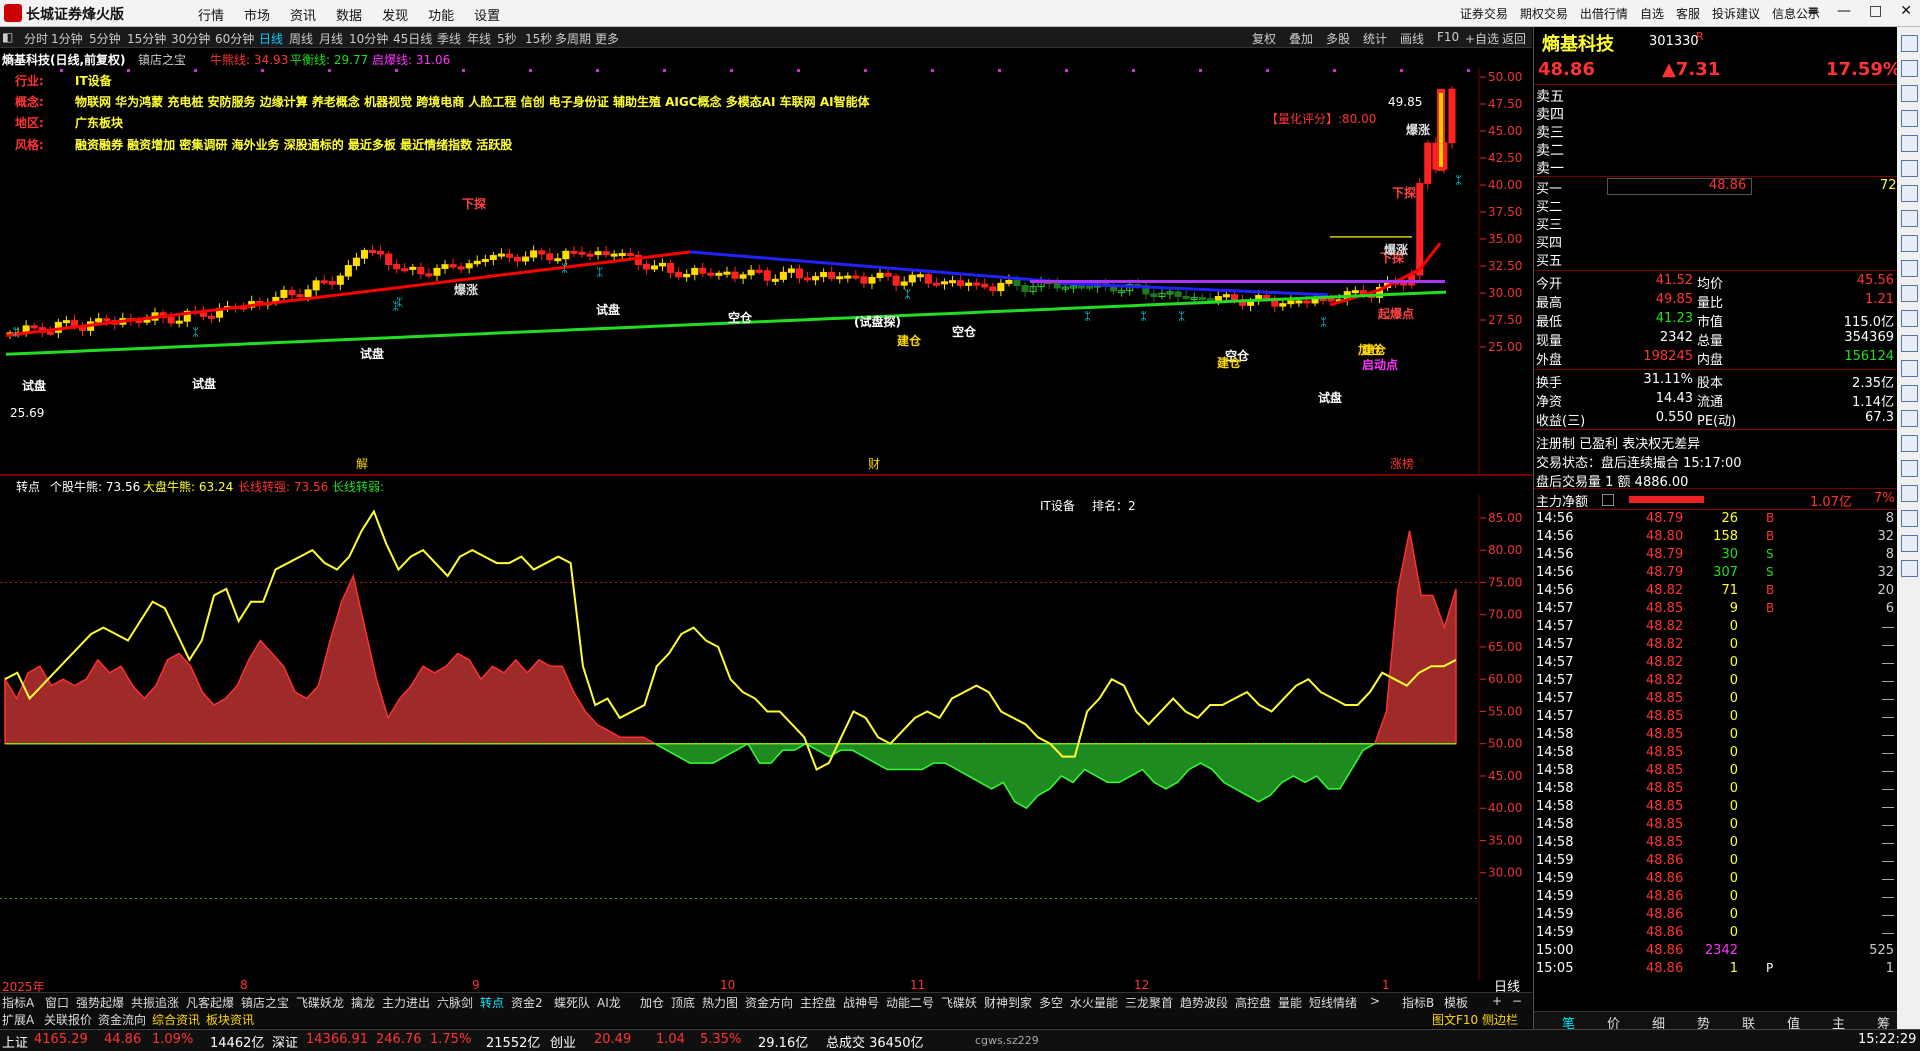 This screenshot has height=1051, width=1920. What do you see at coordinates (455, 1002) in the screenshot?
I see `indicator-tab: 六脉剑` at bounding box center [455, 1002].